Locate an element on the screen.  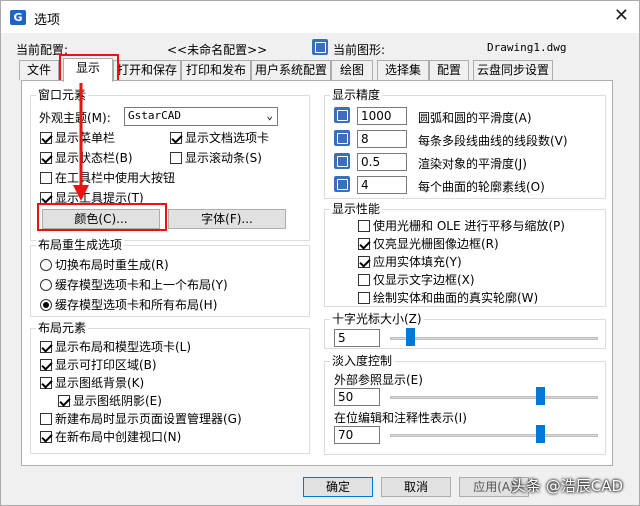
tab-user-prefs: 用户系统配置 is located at coordinates (291, 70).